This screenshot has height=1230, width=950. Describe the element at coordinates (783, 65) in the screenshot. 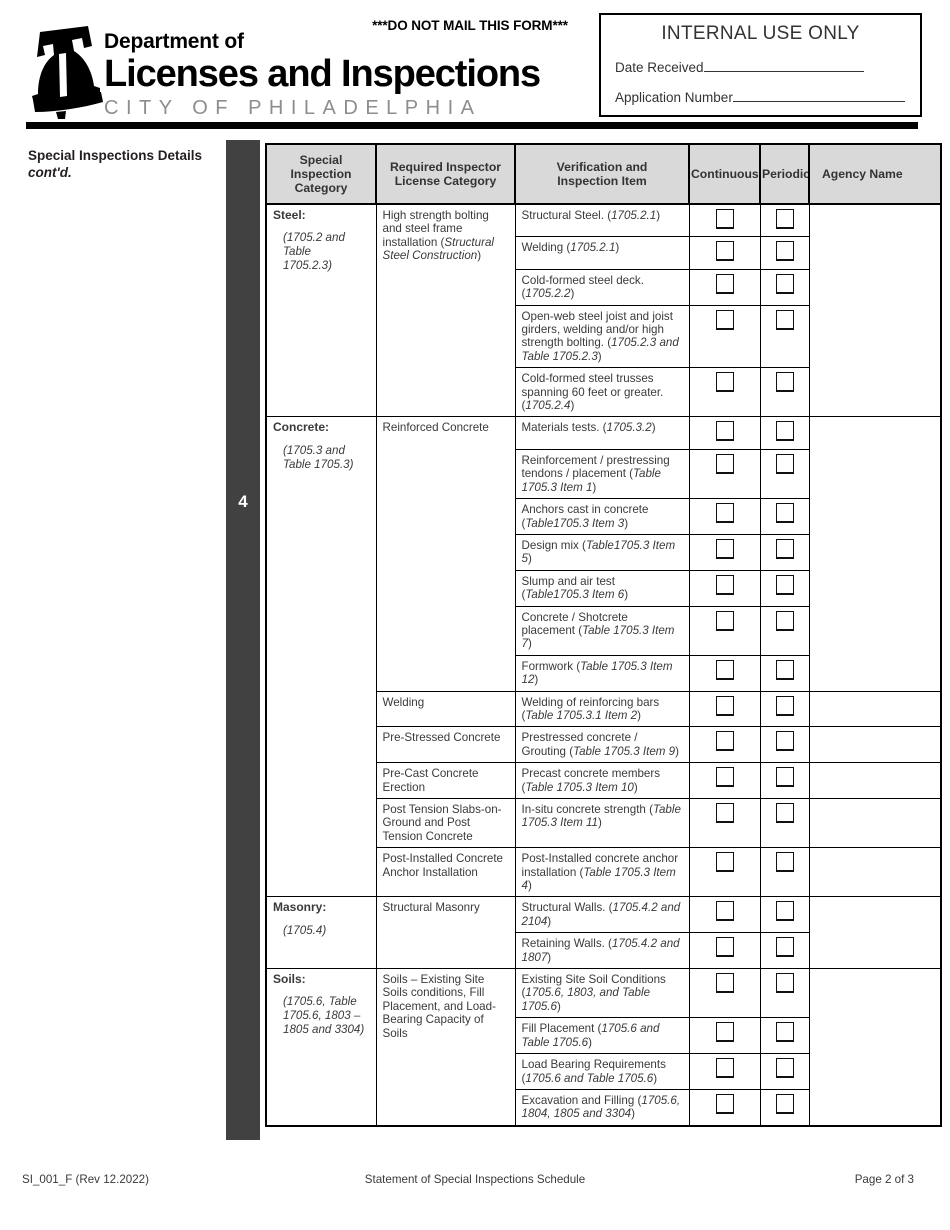

I see `date-received-input` at that location.